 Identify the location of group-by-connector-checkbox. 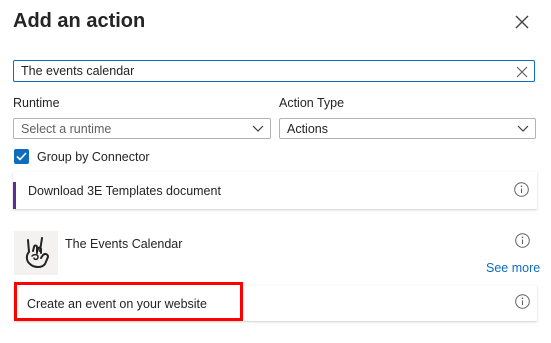
(21, 156).